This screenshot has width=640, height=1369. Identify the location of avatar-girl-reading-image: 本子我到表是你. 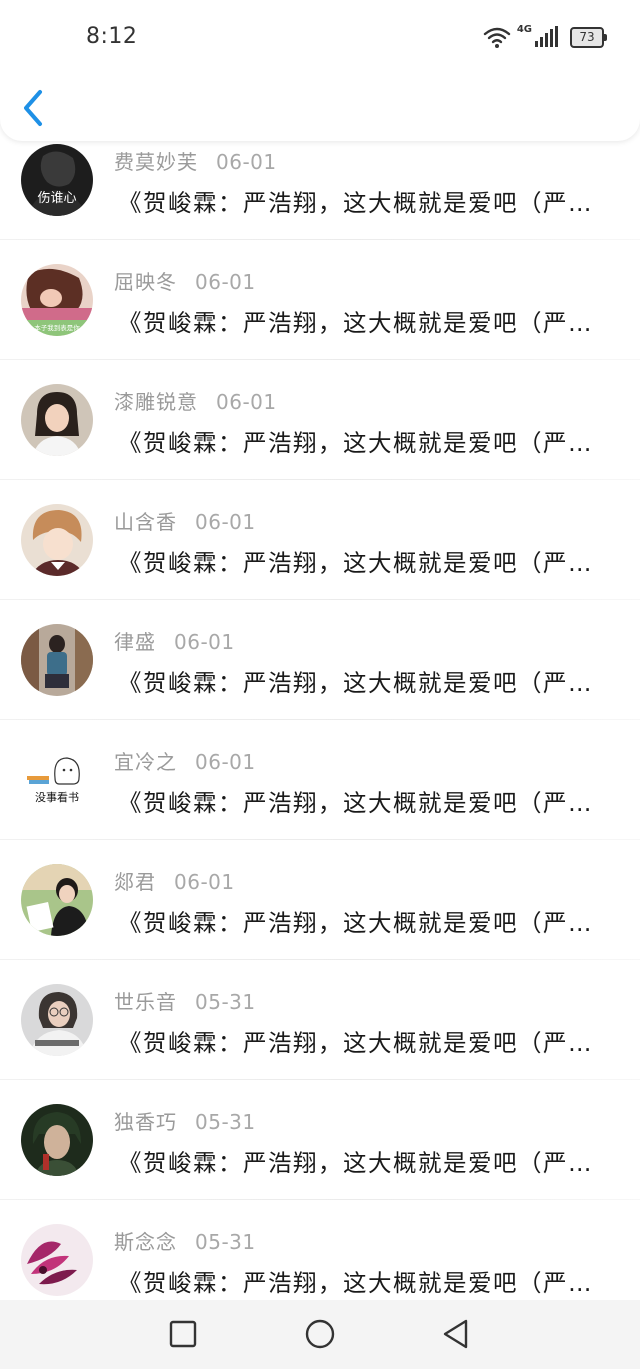
(57, 300).